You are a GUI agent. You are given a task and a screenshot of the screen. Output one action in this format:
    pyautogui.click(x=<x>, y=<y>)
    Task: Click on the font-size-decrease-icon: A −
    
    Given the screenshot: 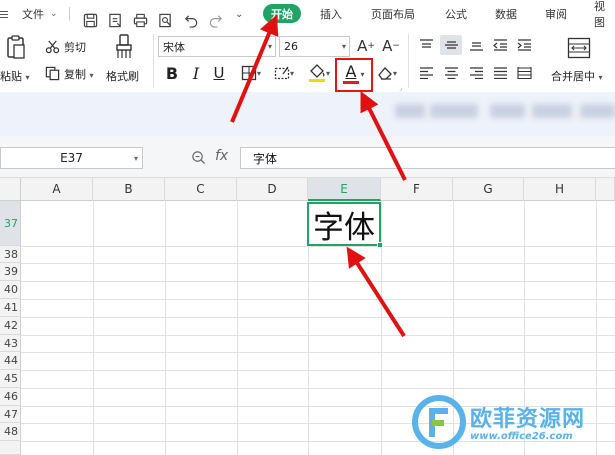 What is the action you would take?
    pyautogui.click(x=391, y=46)
    